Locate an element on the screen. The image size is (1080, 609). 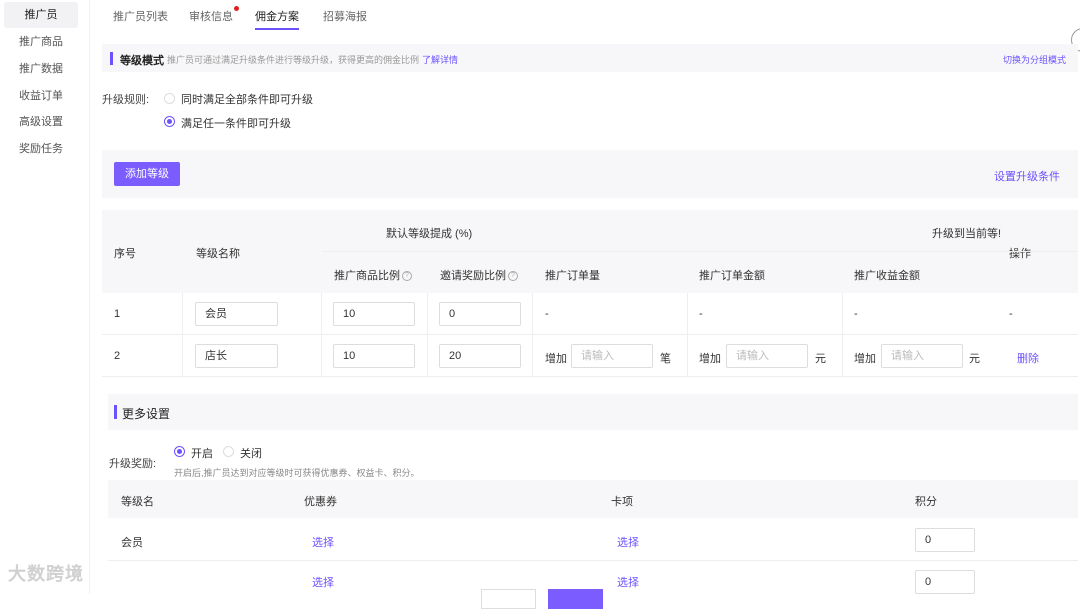
sidebar-item-data: 推广数据 is located at coordinates (41, 69).